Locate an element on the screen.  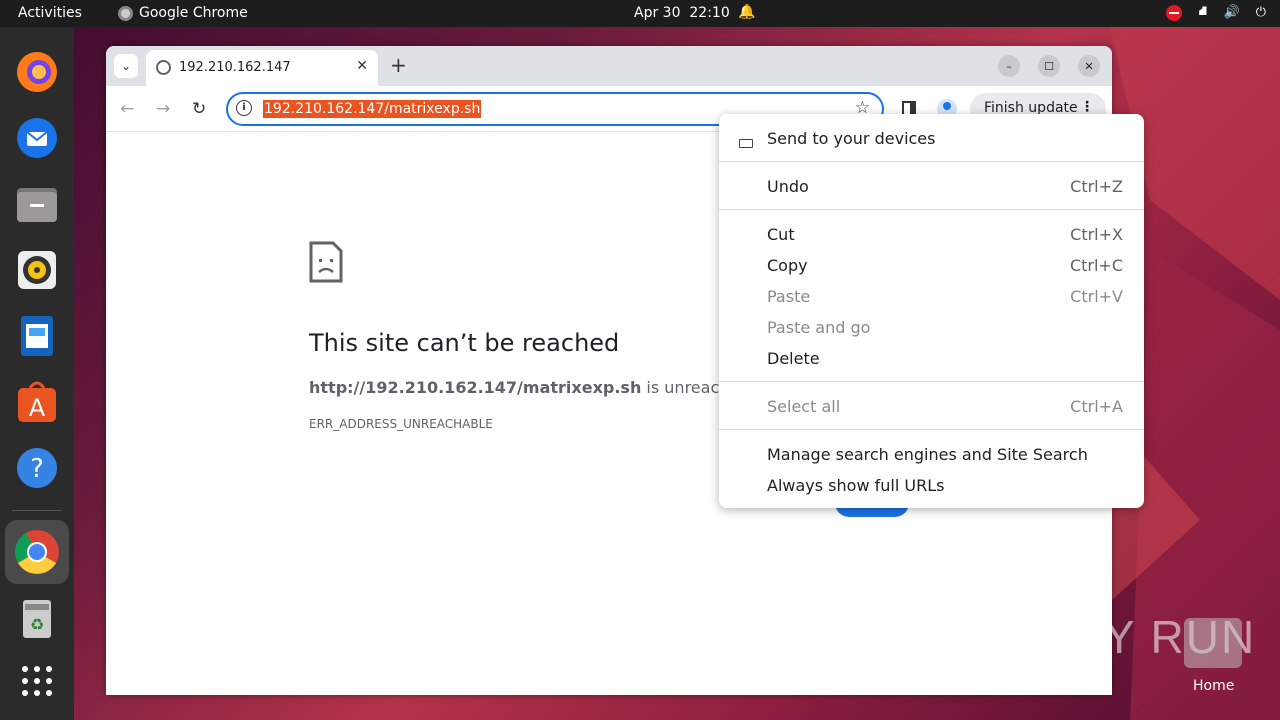
menu-label: Undo is located at coordinates (788, 186).